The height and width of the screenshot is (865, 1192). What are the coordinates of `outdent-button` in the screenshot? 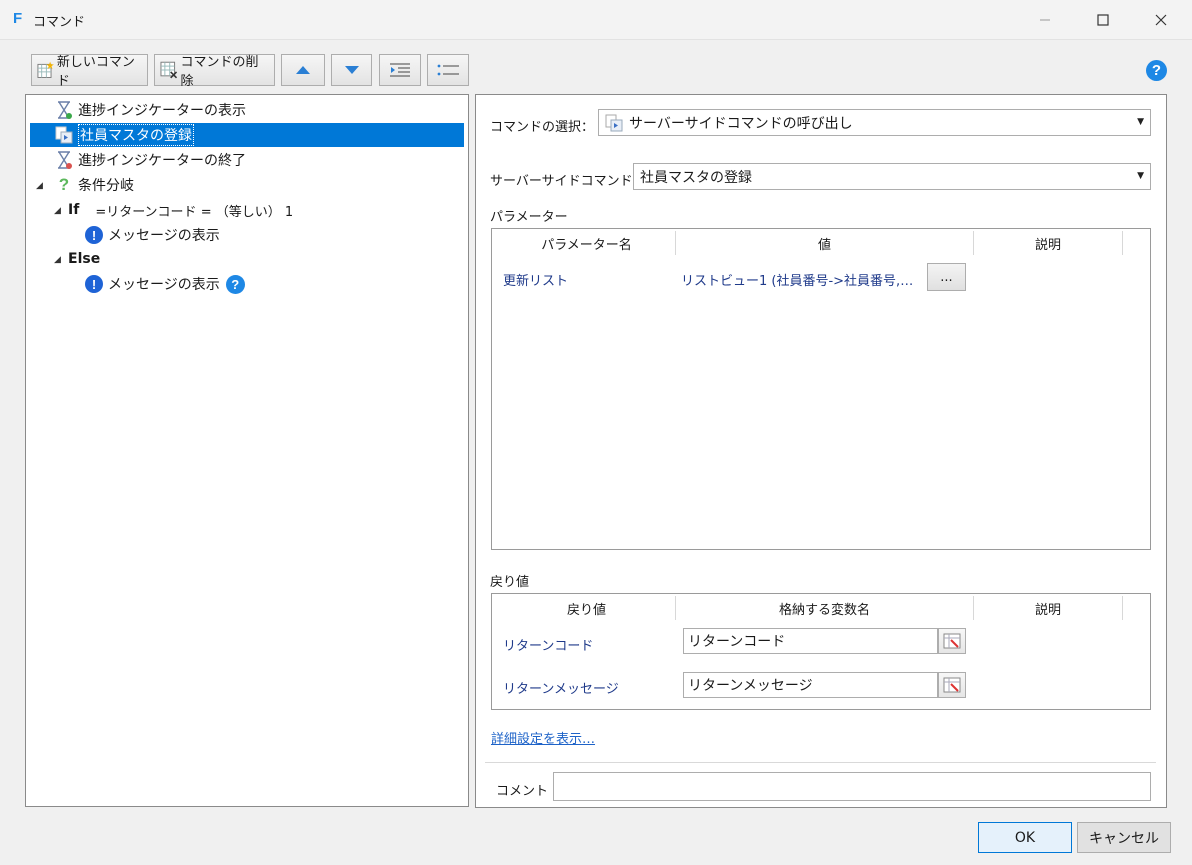 It's located at (448, 70).